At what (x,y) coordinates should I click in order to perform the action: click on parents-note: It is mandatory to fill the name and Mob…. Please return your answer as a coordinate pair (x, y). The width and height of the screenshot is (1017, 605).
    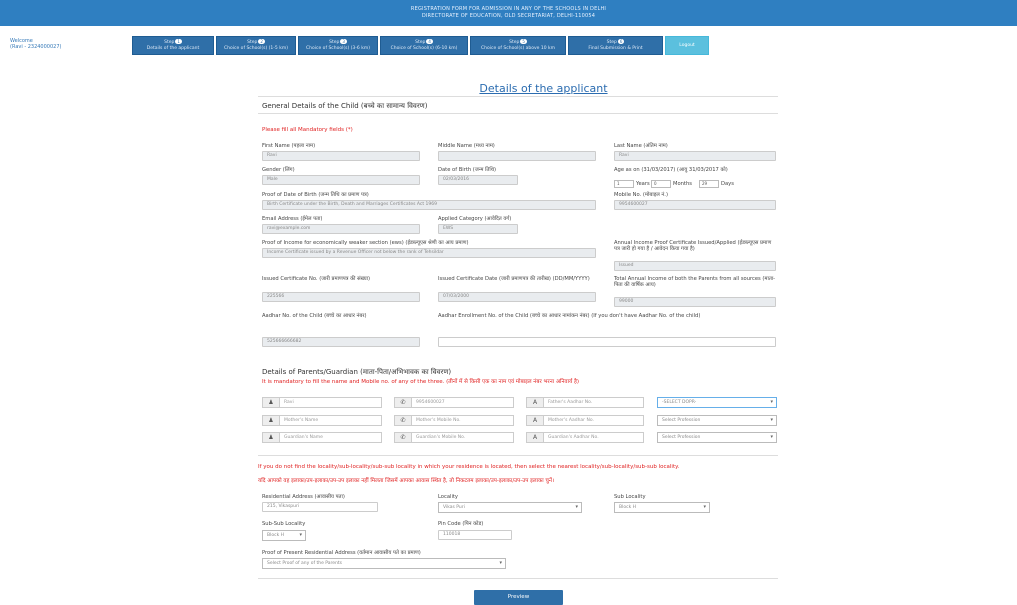
    Looking at the image, I should click on (421, 382).